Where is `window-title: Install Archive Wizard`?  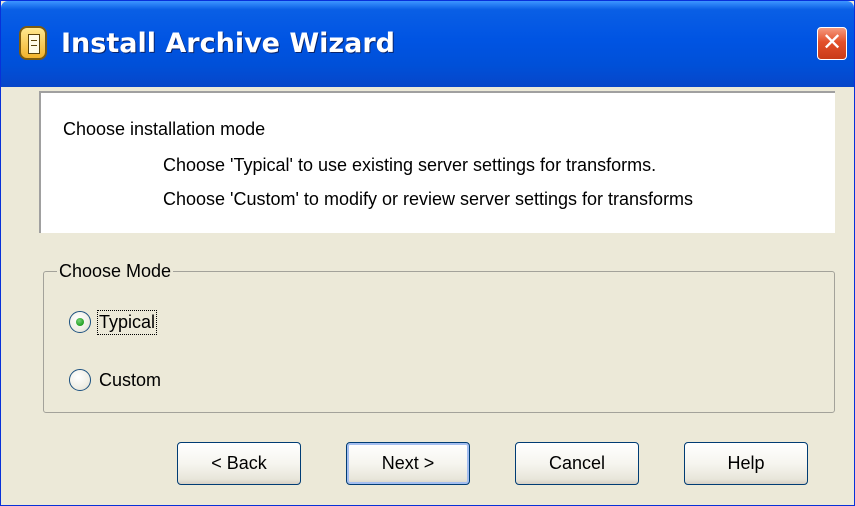
window-title: Install Archive Wizard is located at coordinates (228, 43).